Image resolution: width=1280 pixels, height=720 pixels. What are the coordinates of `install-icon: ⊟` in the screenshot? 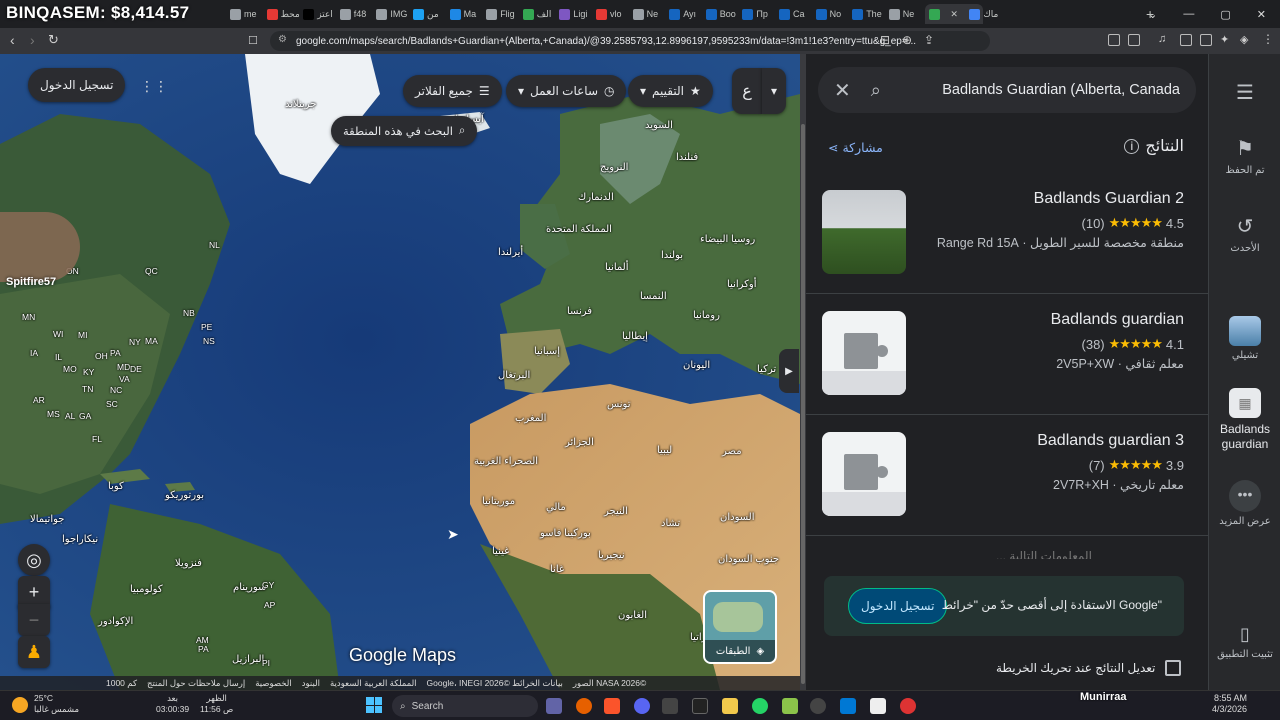 It's located at (885, 40).